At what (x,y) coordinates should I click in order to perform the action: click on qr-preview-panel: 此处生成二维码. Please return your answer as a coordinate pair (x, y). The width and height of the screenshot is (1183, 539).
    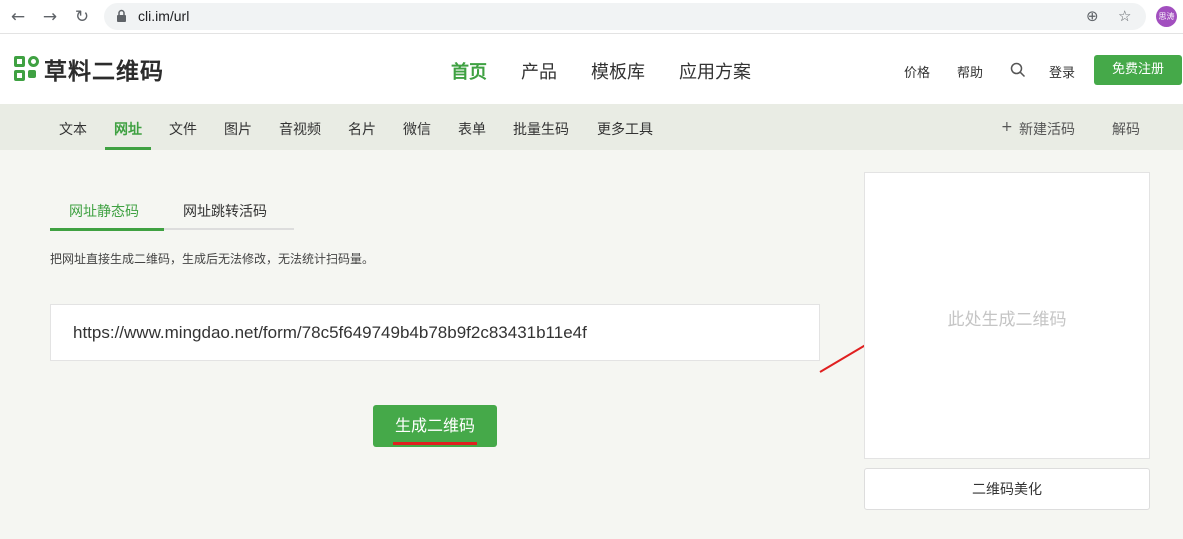
    Looking at the image, I should click on (1007, 315).